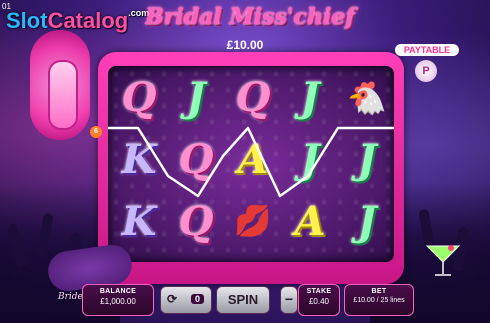 This screenshot has height=323, width=490. What do you see at coordinates (289, 300) in the screenshot?
I see `stake-minus-button: −` at bounding box center [289, 300].